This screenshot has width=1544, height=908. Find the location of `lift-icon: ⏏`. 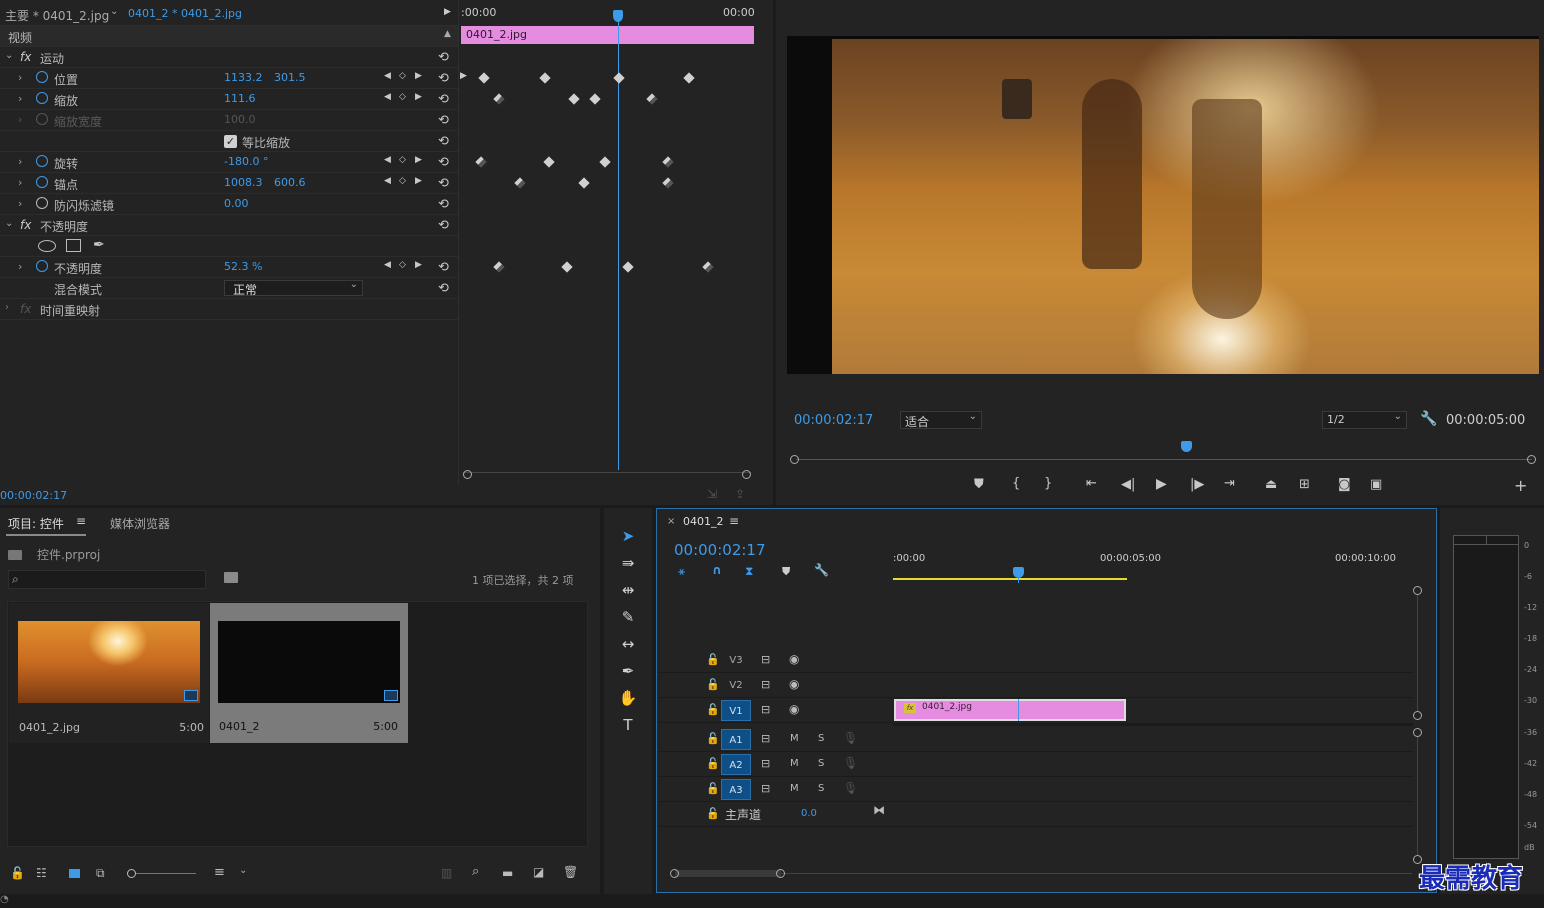

lift-icon: ⏏ is located at coordinates (1271, 484).